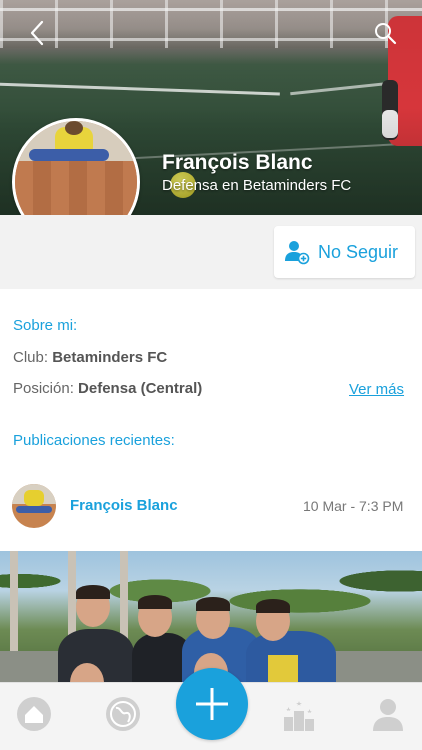  I want to click on post-author-name: François Blanc, so click(124, 505).